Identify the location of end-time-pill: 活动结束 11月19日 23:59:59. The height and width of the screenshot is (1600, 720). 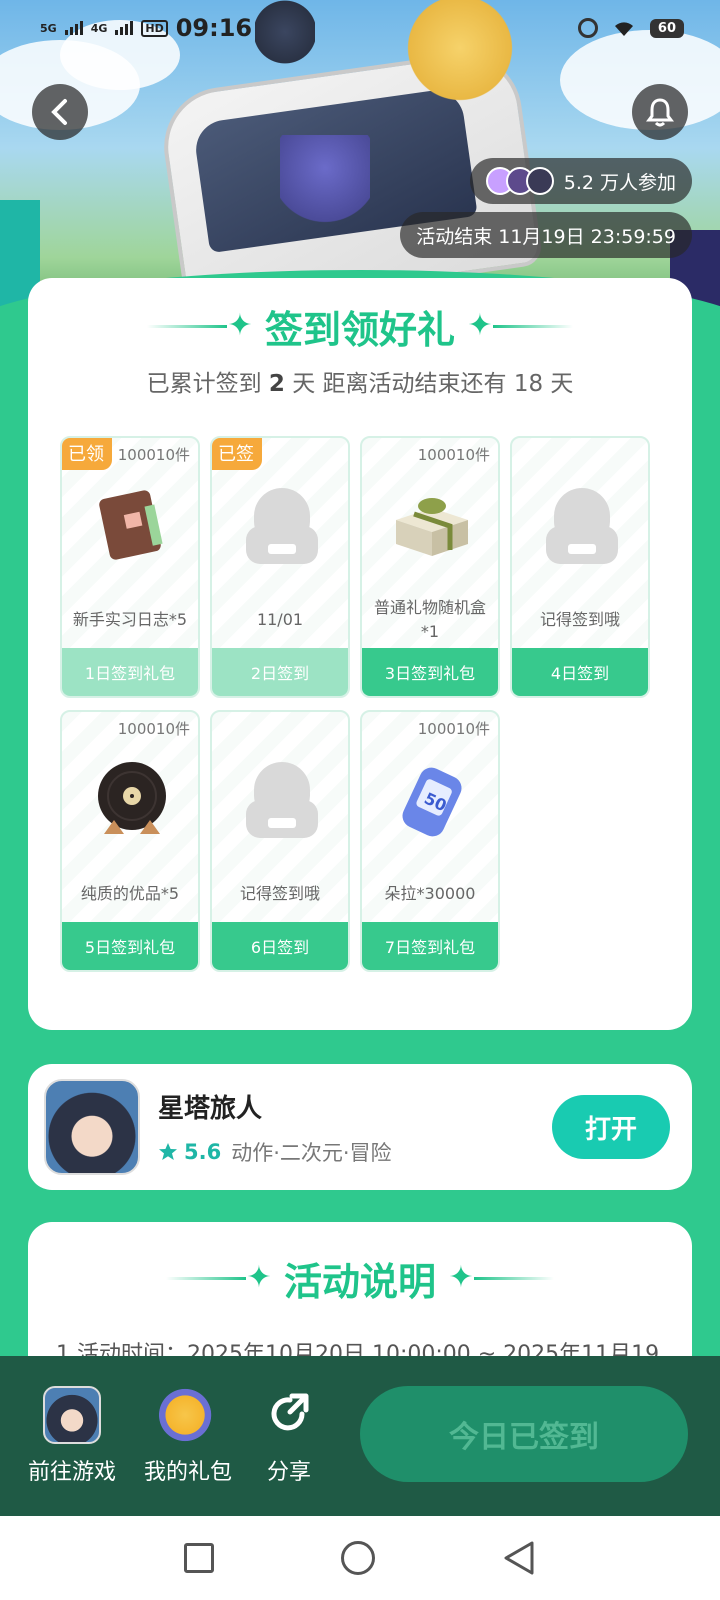
(546, 235).